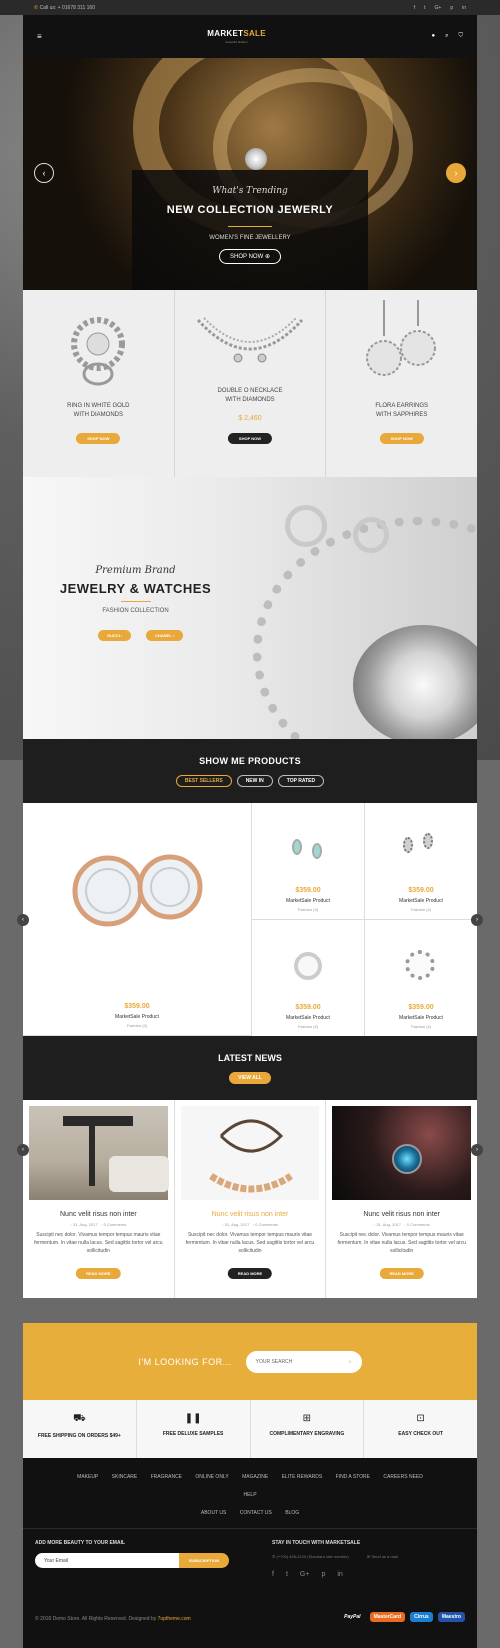  What do you see at coordinates (166, 1477) in the screenshot?
I see `footer-link: FRAGRANCE` at bounding box center [166, 1477].